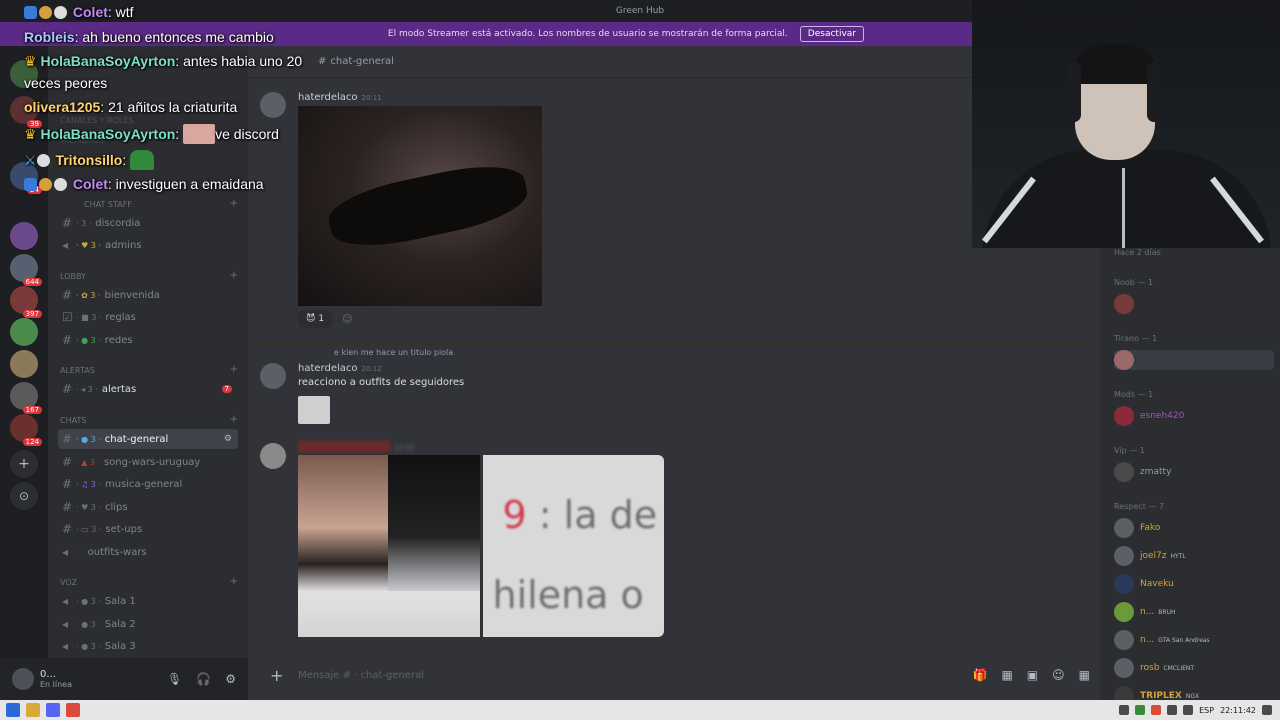 Image resolution: width=1280 pixels, height=720 pixels. I want to click on message-author: haterdelaco 20:11, so click(340, 97).